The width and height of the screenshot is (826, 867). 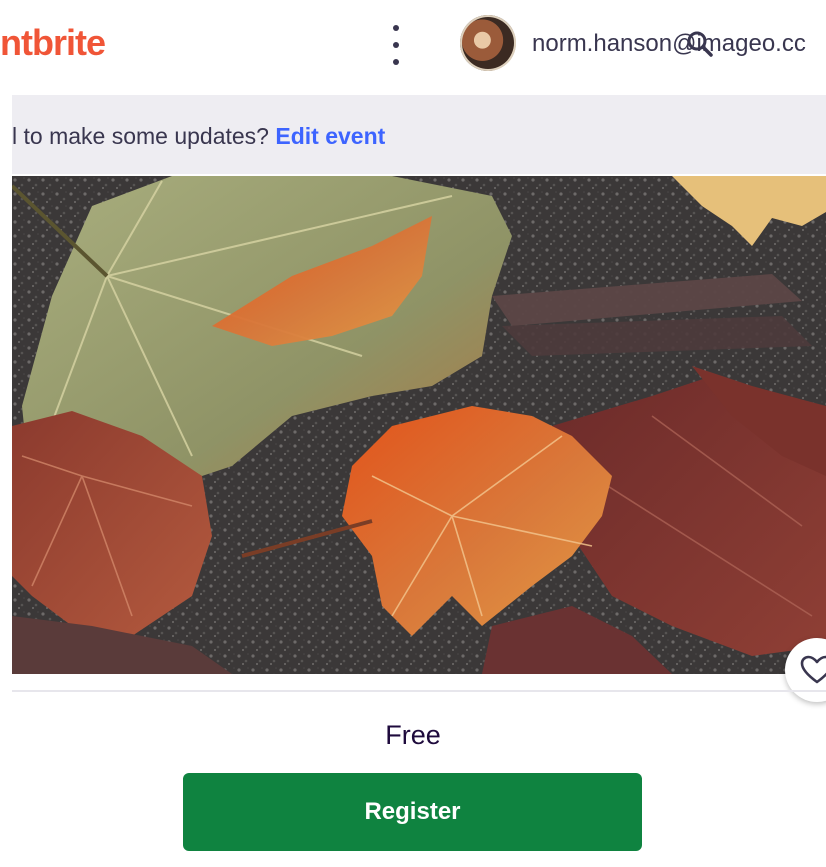 I want to click on search-icon, so click(x=700, y=44).